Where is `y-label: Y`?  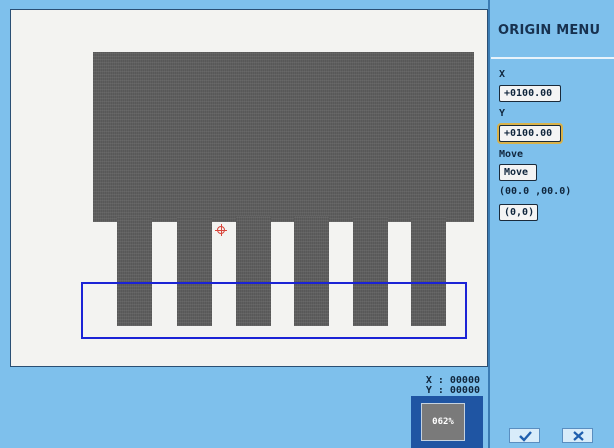 y-label: Y is located at coordinates (502, 113).